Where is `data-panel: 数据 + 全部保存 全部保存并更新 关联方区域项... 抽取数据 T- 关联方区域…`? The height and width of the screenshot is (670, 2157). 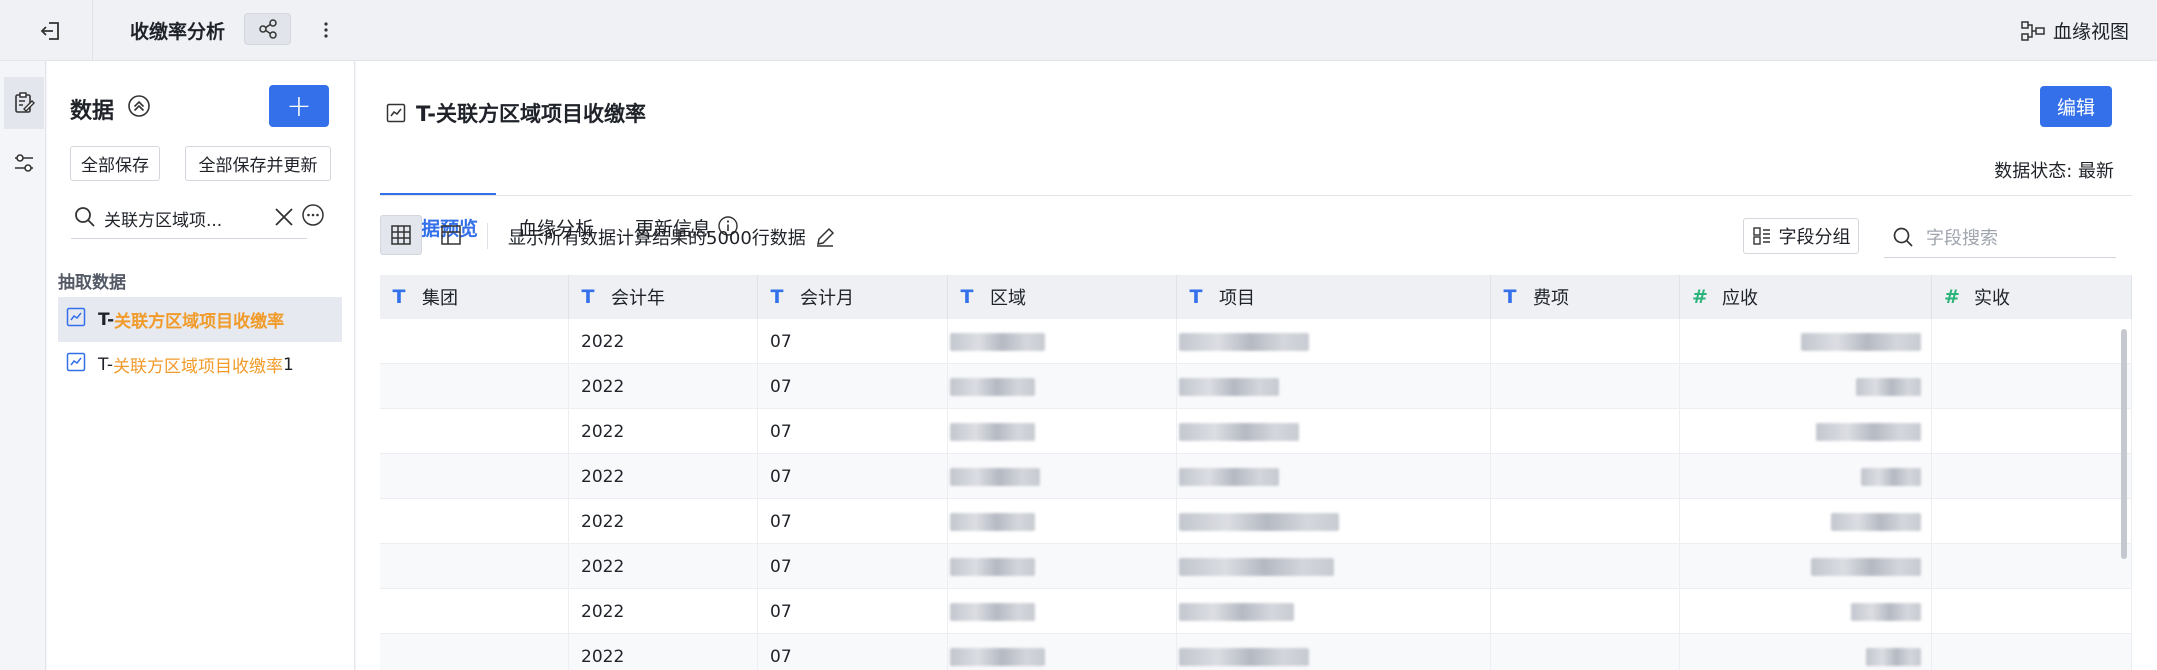 data-panel: 数据 + 全部保存 全部保存并更新 关联方区域项... 抽取数据 T- 关联方区域… is located at coordinates (201, 365).